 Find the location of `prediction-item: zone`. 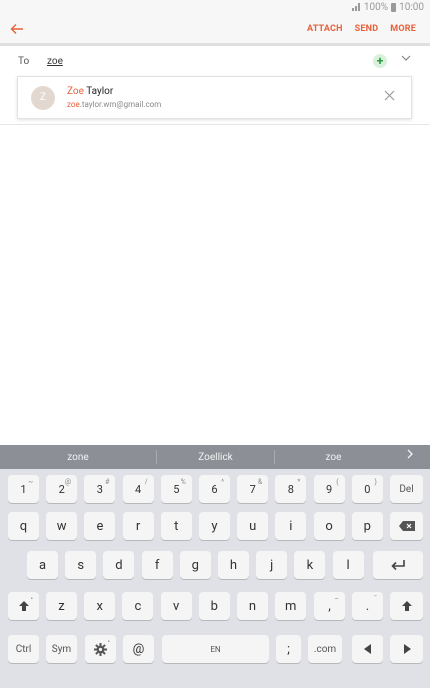

prediction-item: zone is located at coordinates (78, 457).